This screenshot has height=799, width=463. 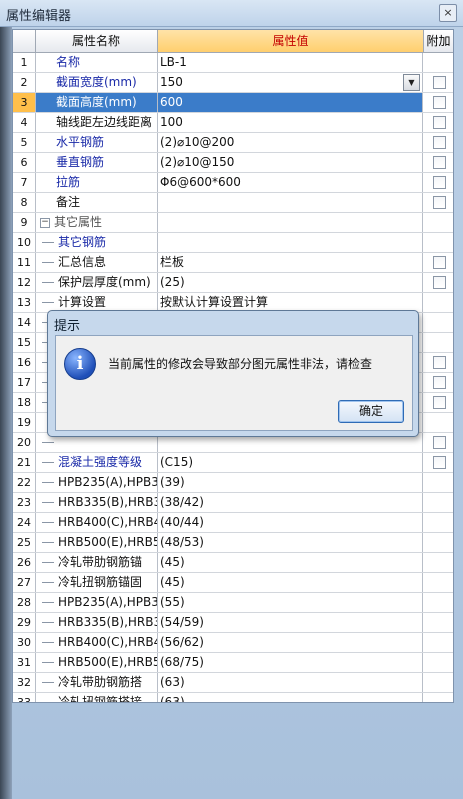 I want to click on table-row: 23 HRB335(B),HRB3 (38/42), so click(x=233, y=503).